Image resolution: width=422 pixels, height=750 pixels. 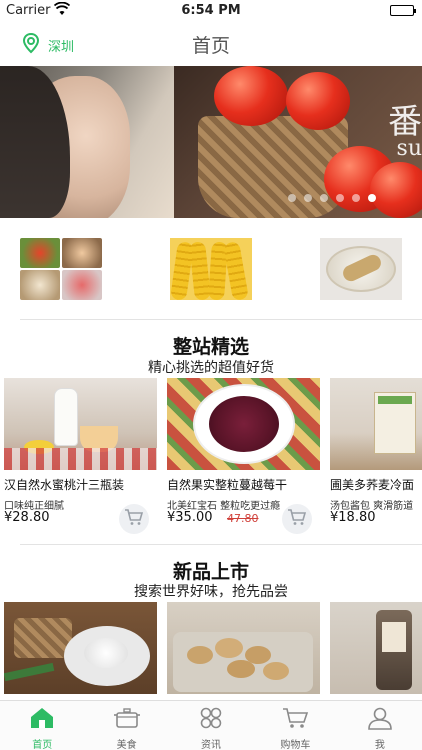 I want to click on category-row, so click(x=211, y=269).